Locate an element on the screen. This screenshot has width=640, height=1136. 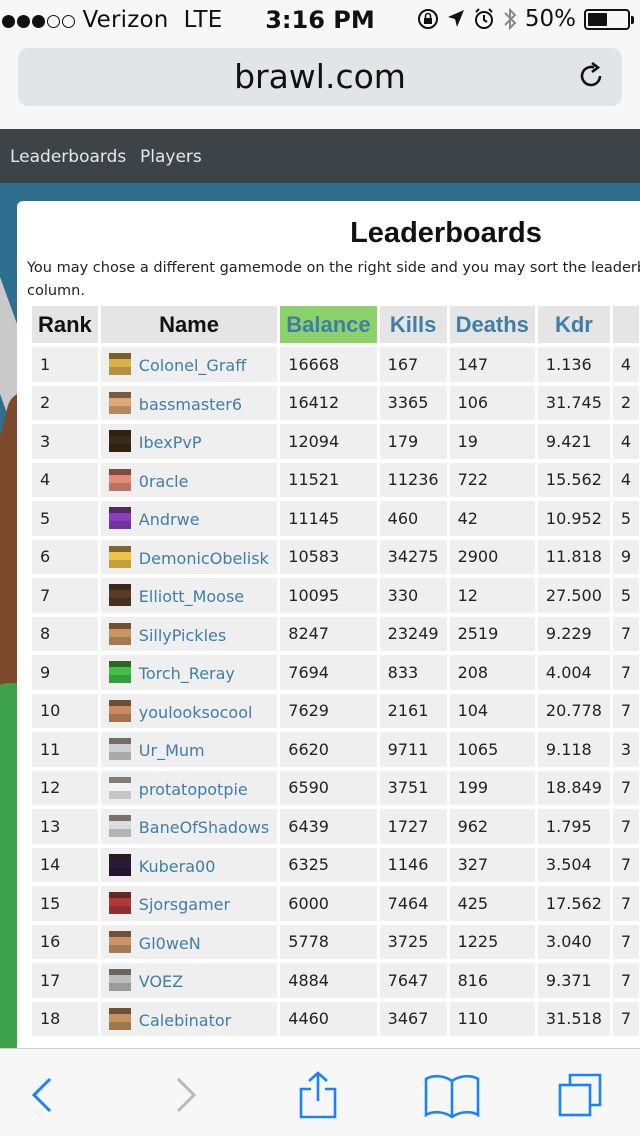
table-row: 9 Torch_Reray 7694 833 208 4.004 7 is located at coordinates (336, 672).